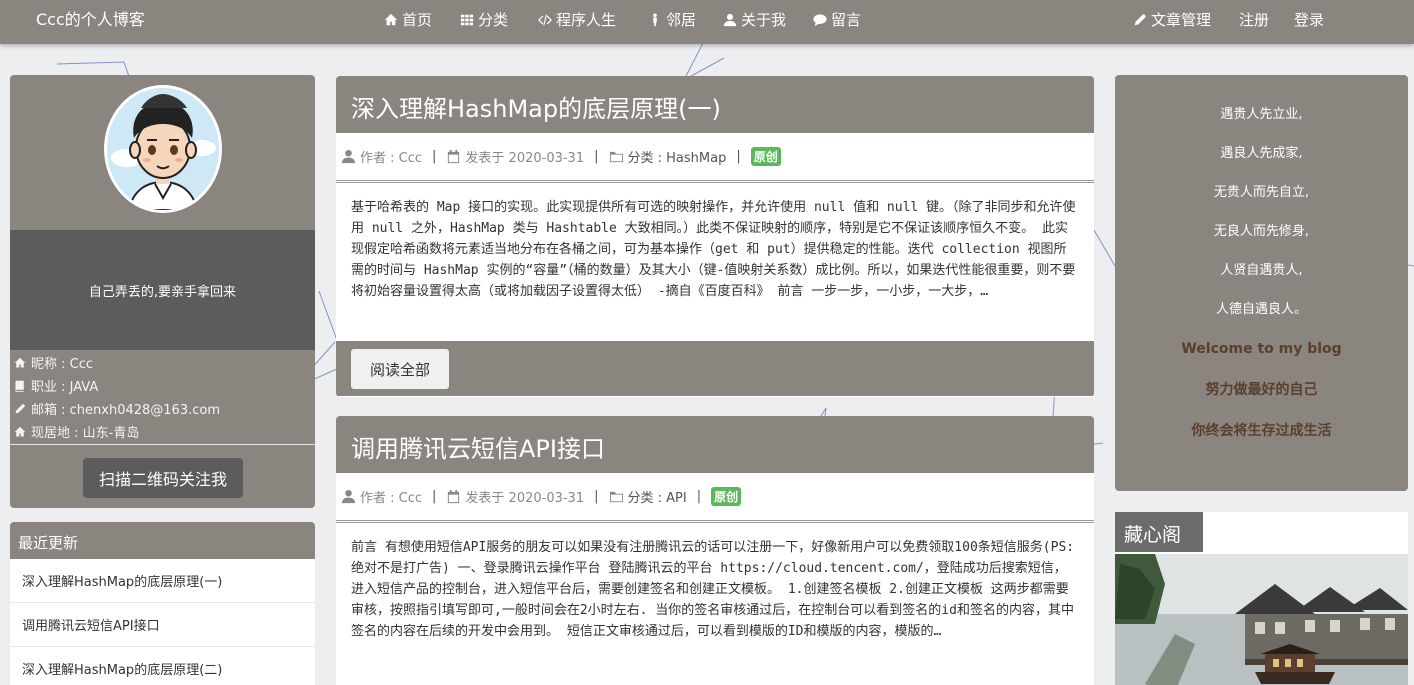 Image resolution: width=1414 pixels, height=685 pixels. I want to click on nav-register: 注册, so click(1254, 20).